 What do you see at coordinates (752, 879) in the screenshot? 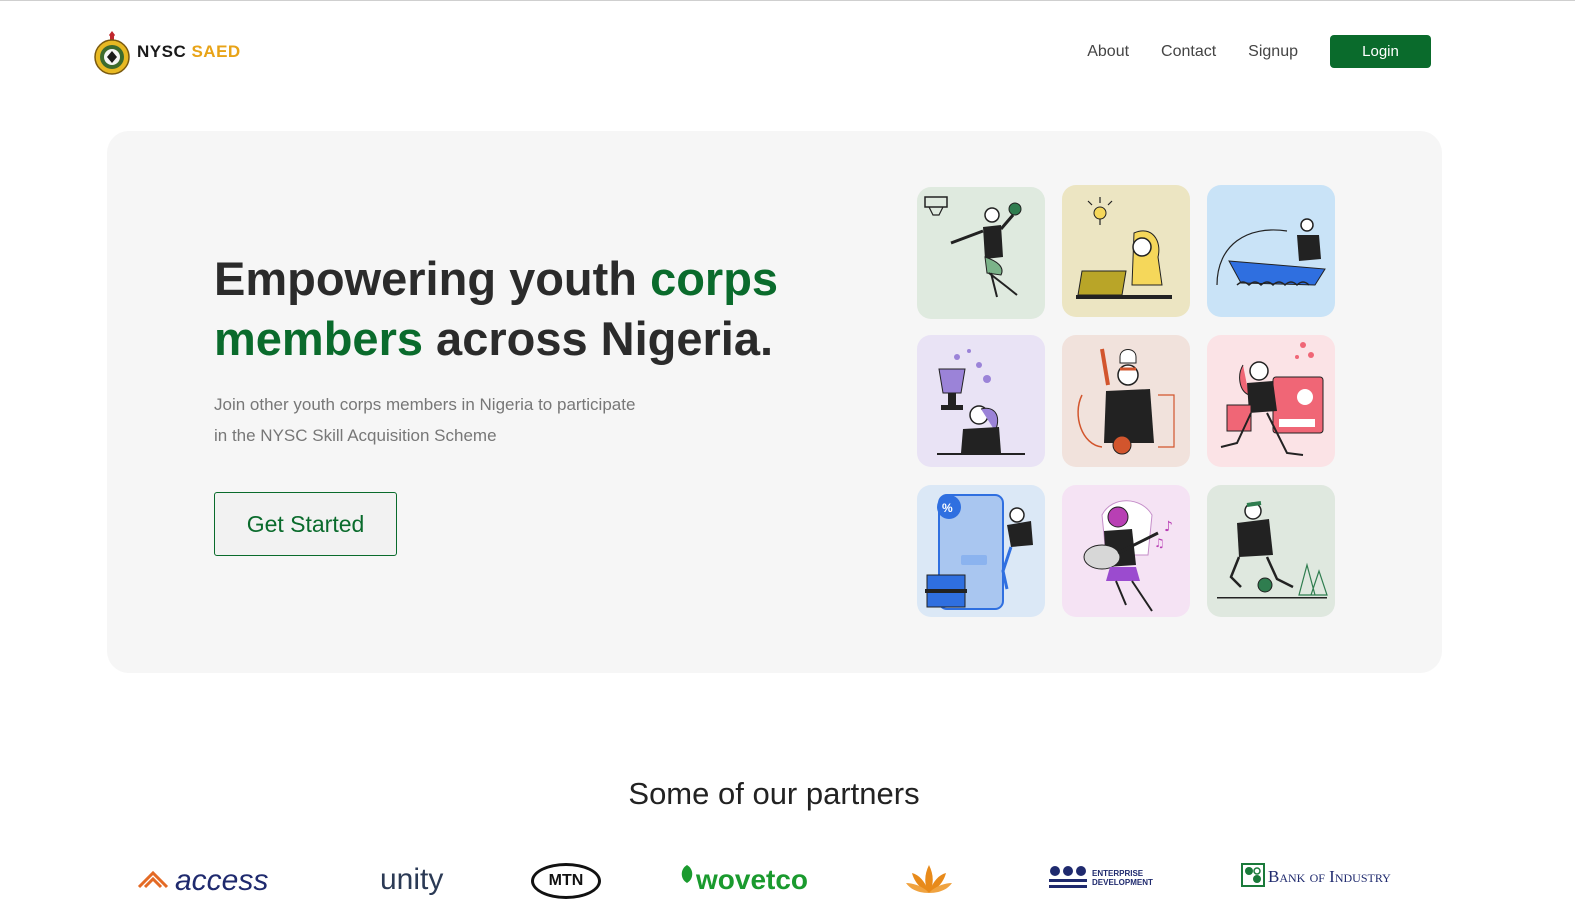
I see `wovetco-logo-text: wovetco` at bounding box center [752, 879].